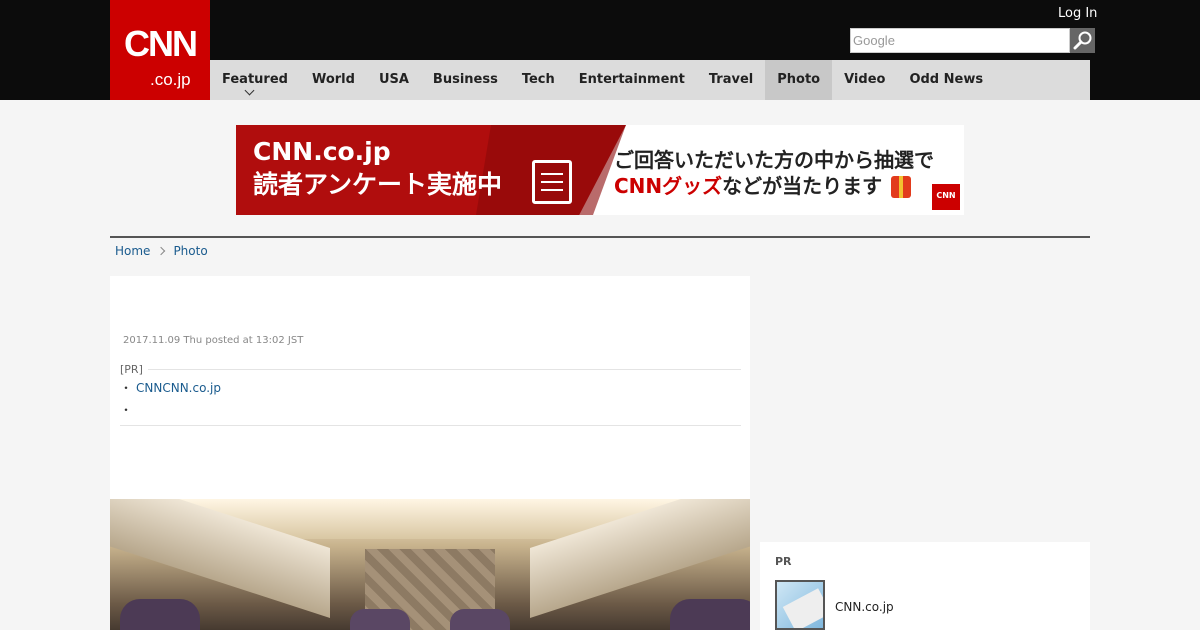 The image size is (1200, 630). What do you see at coordinates (170, 79) in the screenshot?
I see `logo-domain: .co.jp` at bounding box center [170, 79].